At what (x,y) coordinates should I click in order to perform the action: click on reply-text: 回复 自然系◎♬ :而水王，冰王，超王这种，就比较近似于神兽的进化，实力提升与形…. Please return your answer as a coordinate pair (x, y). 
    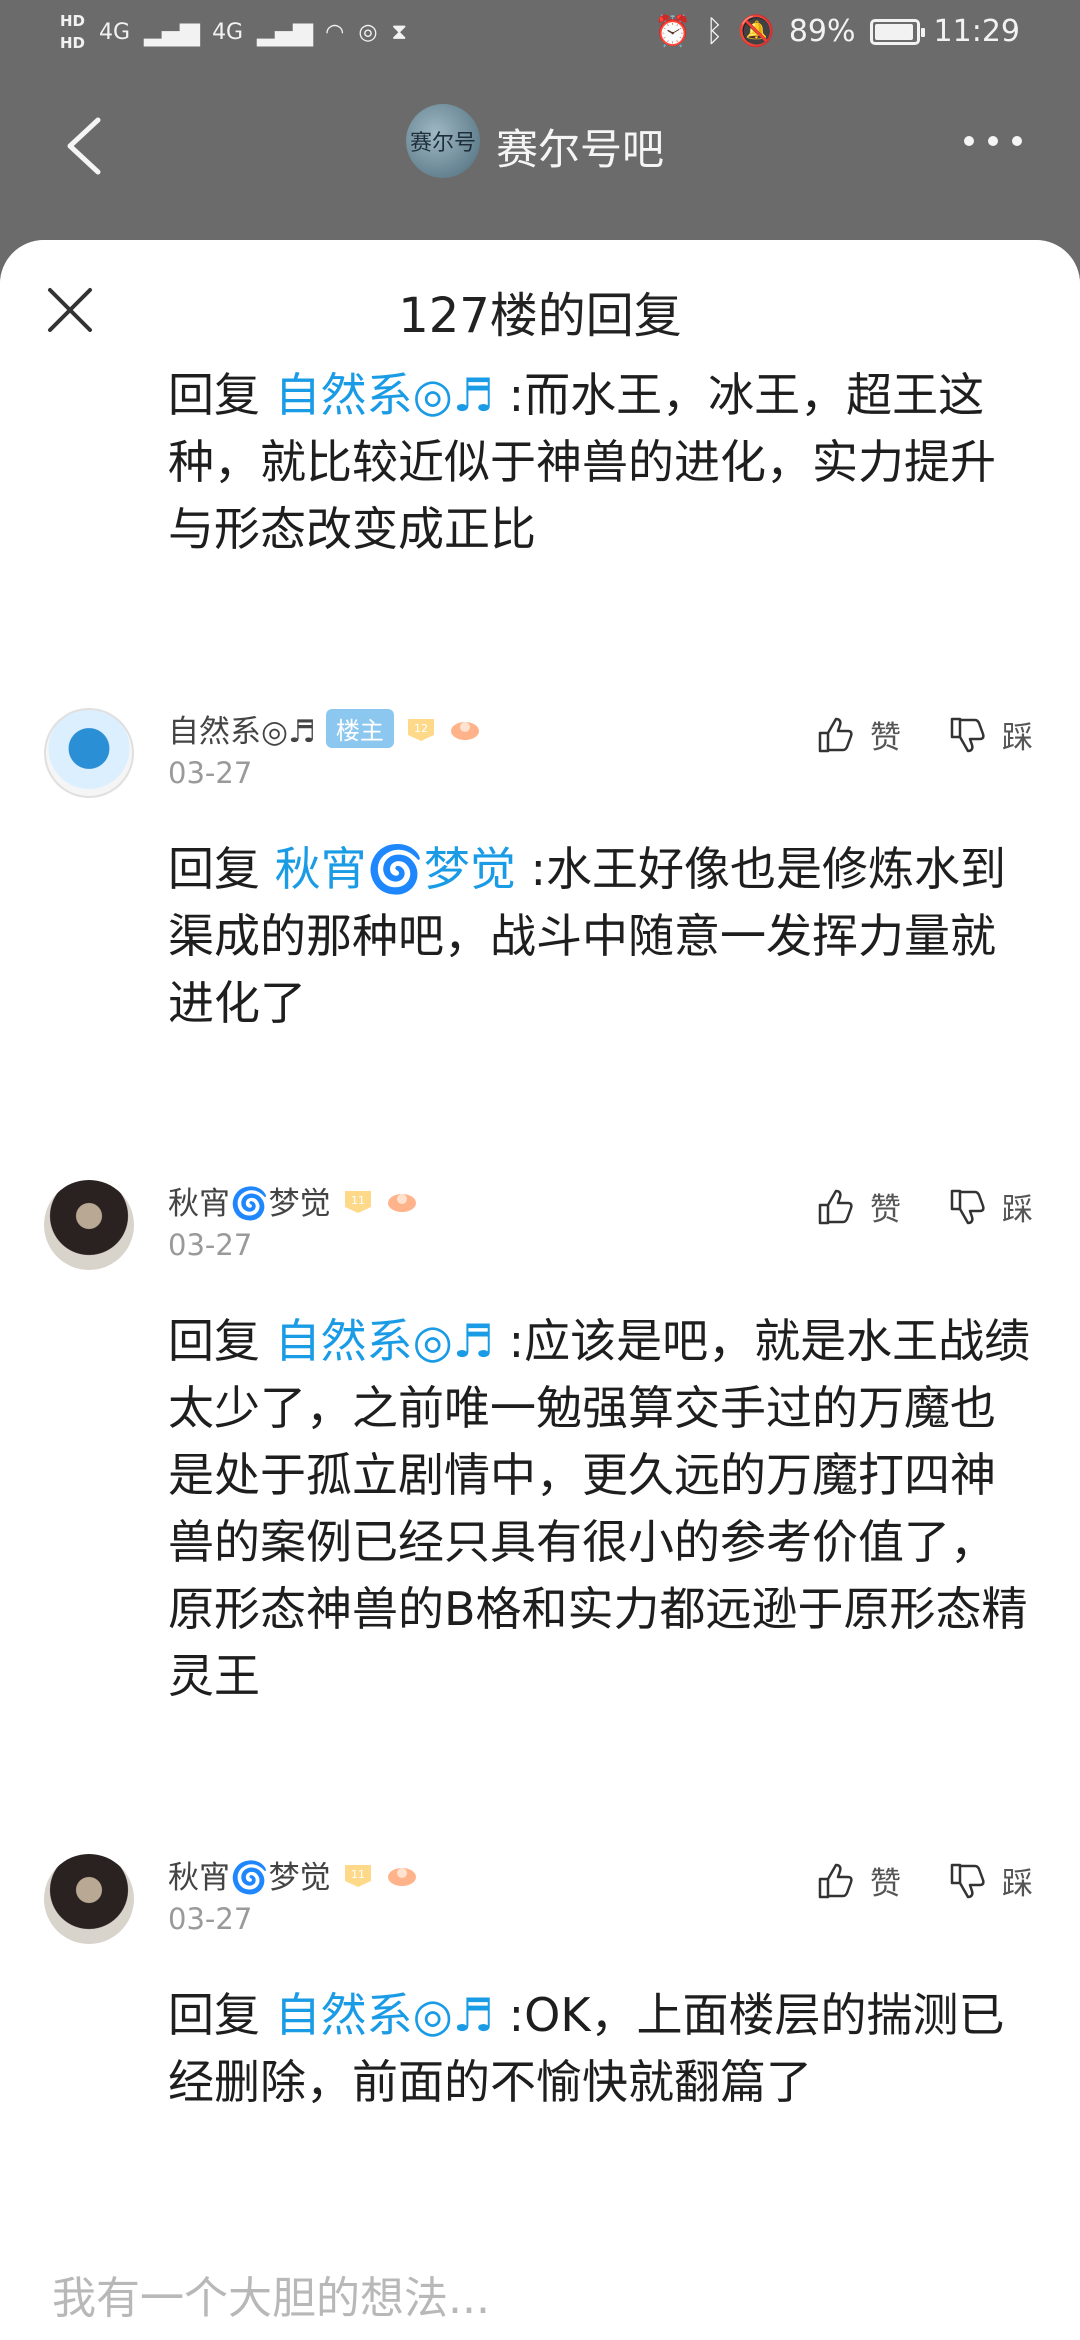
    Looking at the image, I should click on (603, 462).